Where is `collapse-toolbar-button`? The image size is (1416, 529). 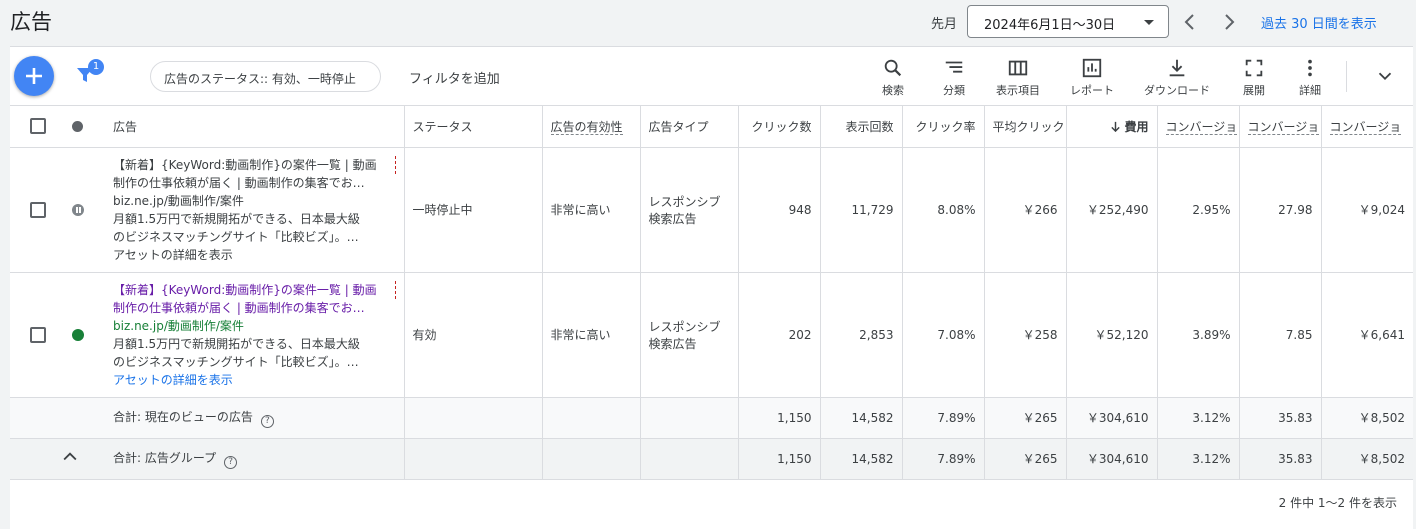 collapse-toolbar-button is located at coordinates (1385, 78).